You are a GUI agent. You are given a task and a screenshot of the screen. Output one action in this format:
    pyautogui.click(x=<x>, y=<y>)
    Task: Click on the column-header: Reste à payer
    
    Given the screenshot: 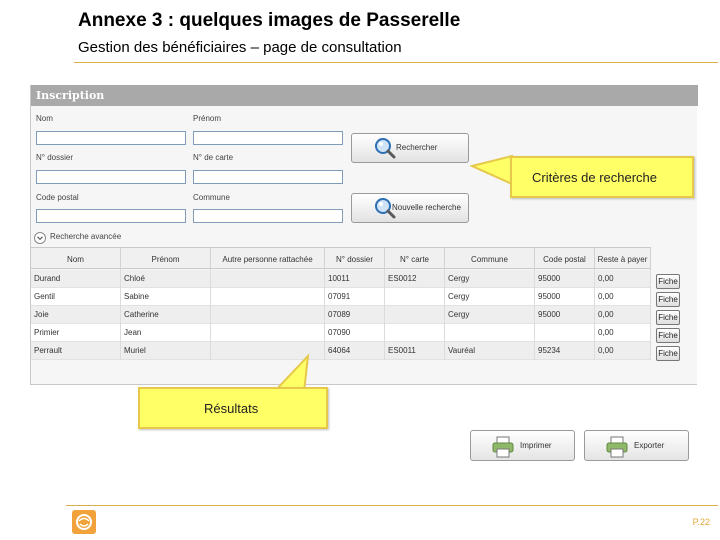 What is the action you would take?
    pyautogui.click(x=623, y=259)
    